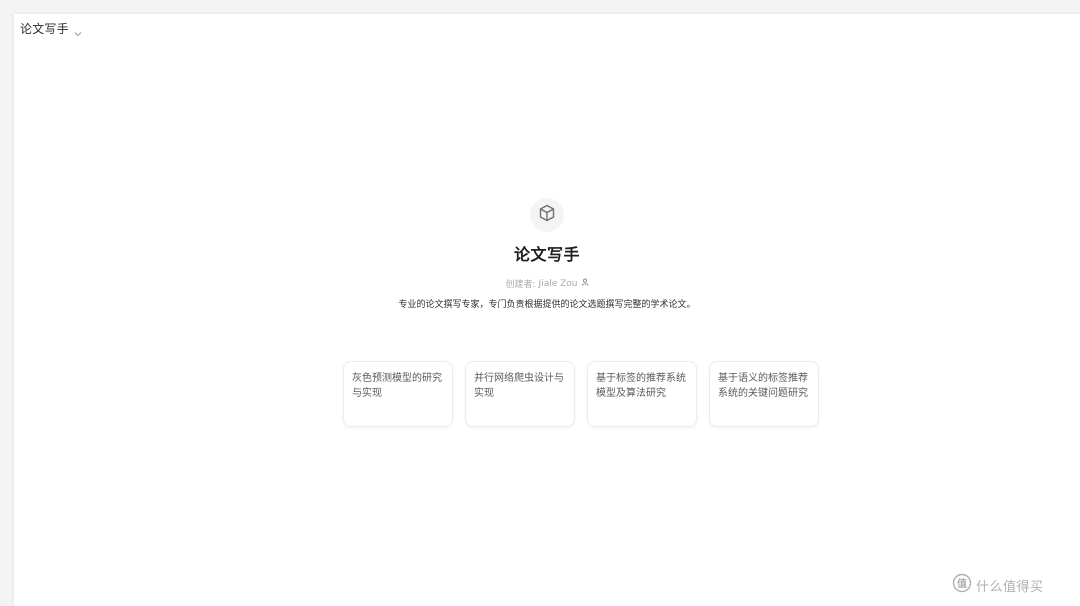 The width and height of the screenshot is (1080, 606). I want to click on zhi-badge-icon: 值, so click(962, 585).